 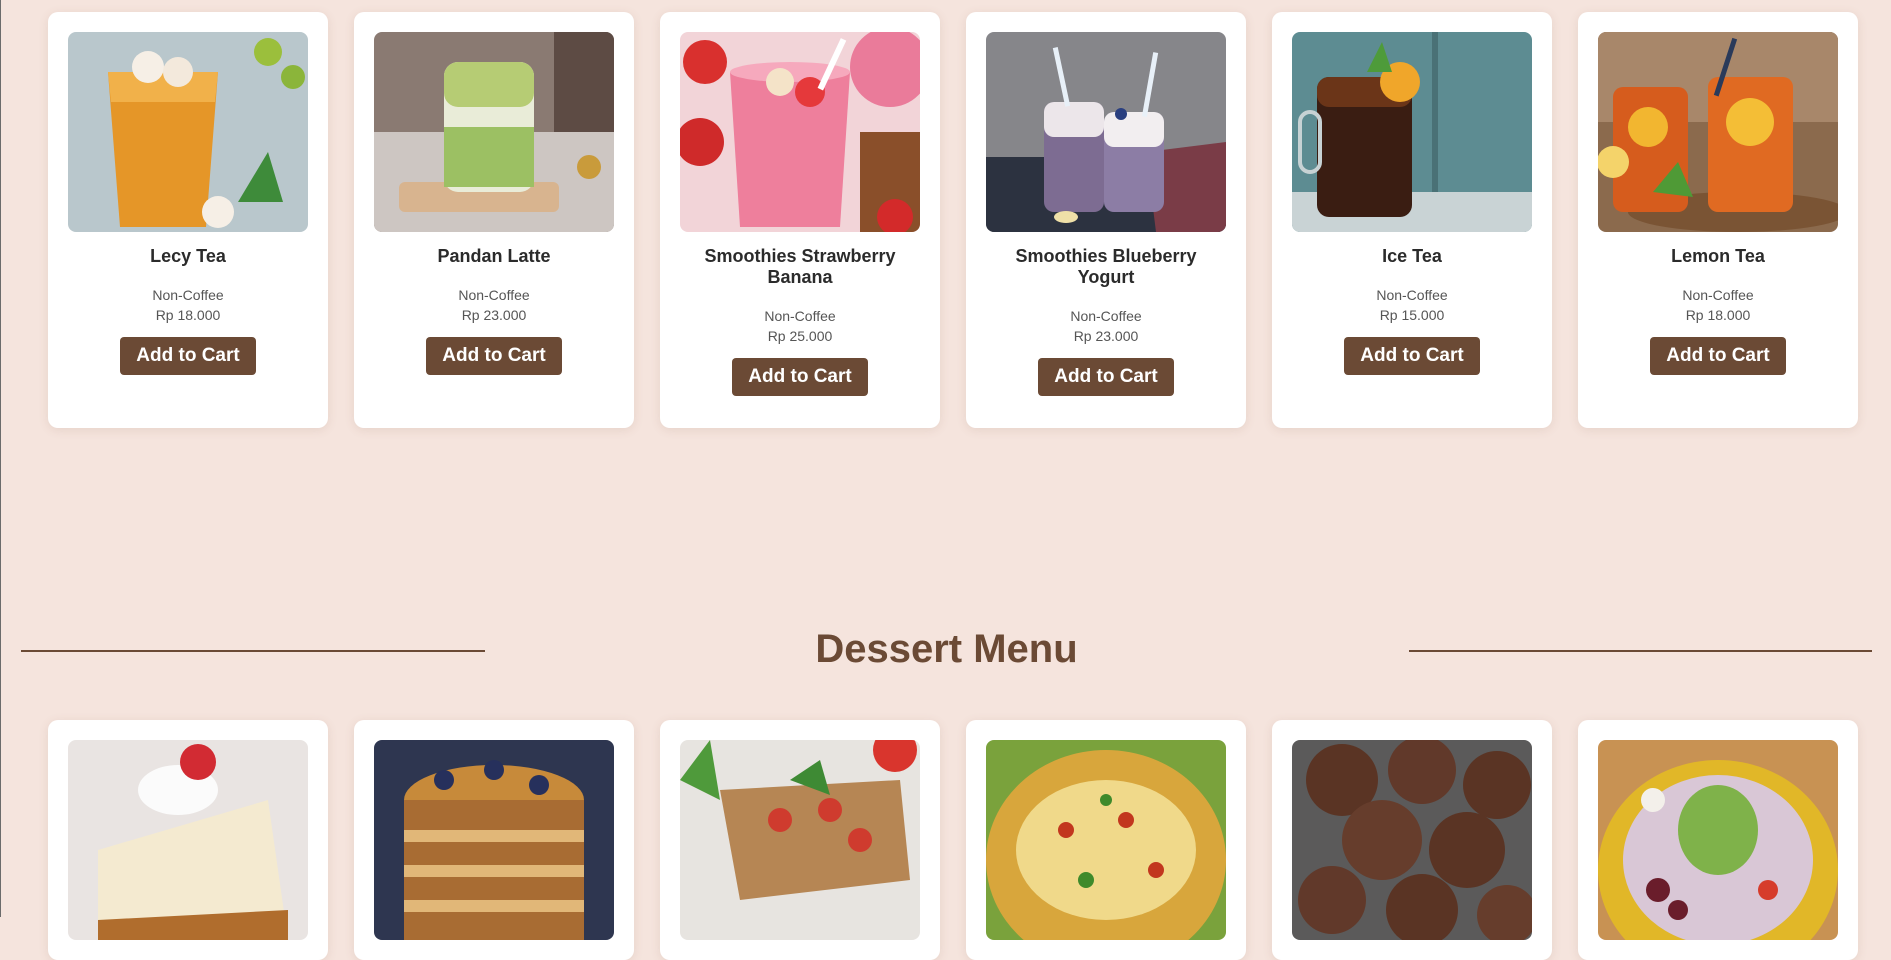 I want to click on lychee-tea-image, so click(x=188, y=132).